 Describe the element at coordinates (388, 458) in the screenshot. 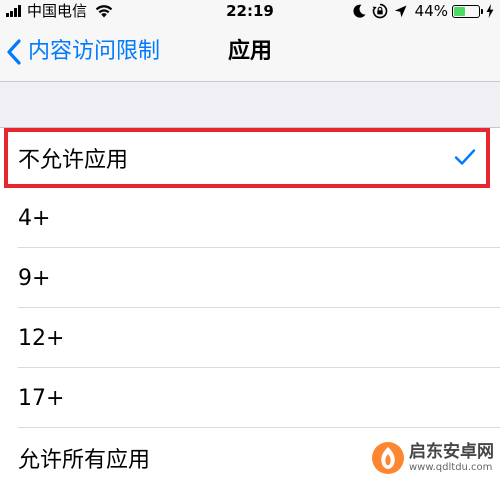

I see `watermark-logo-icon` at that location.